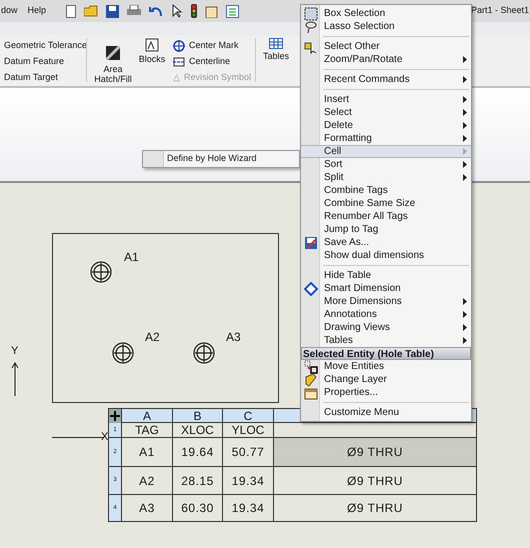 This screenshot has height=548, width=530. I want to click on menu-item: Select, so click(386, 112).